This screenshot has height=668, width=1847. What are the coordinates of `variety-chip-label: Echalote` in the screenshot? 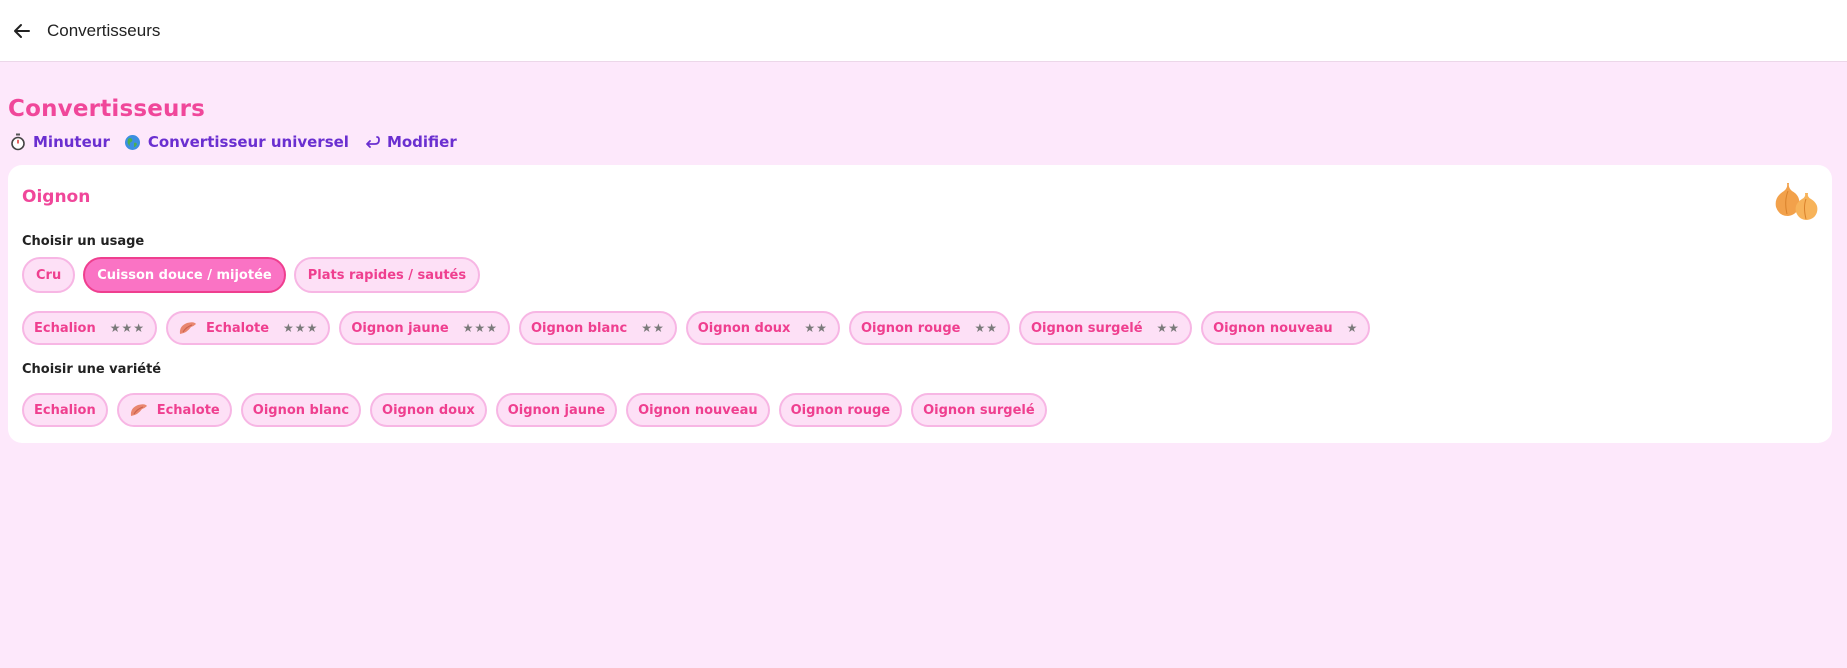 It's located at (188, 410).